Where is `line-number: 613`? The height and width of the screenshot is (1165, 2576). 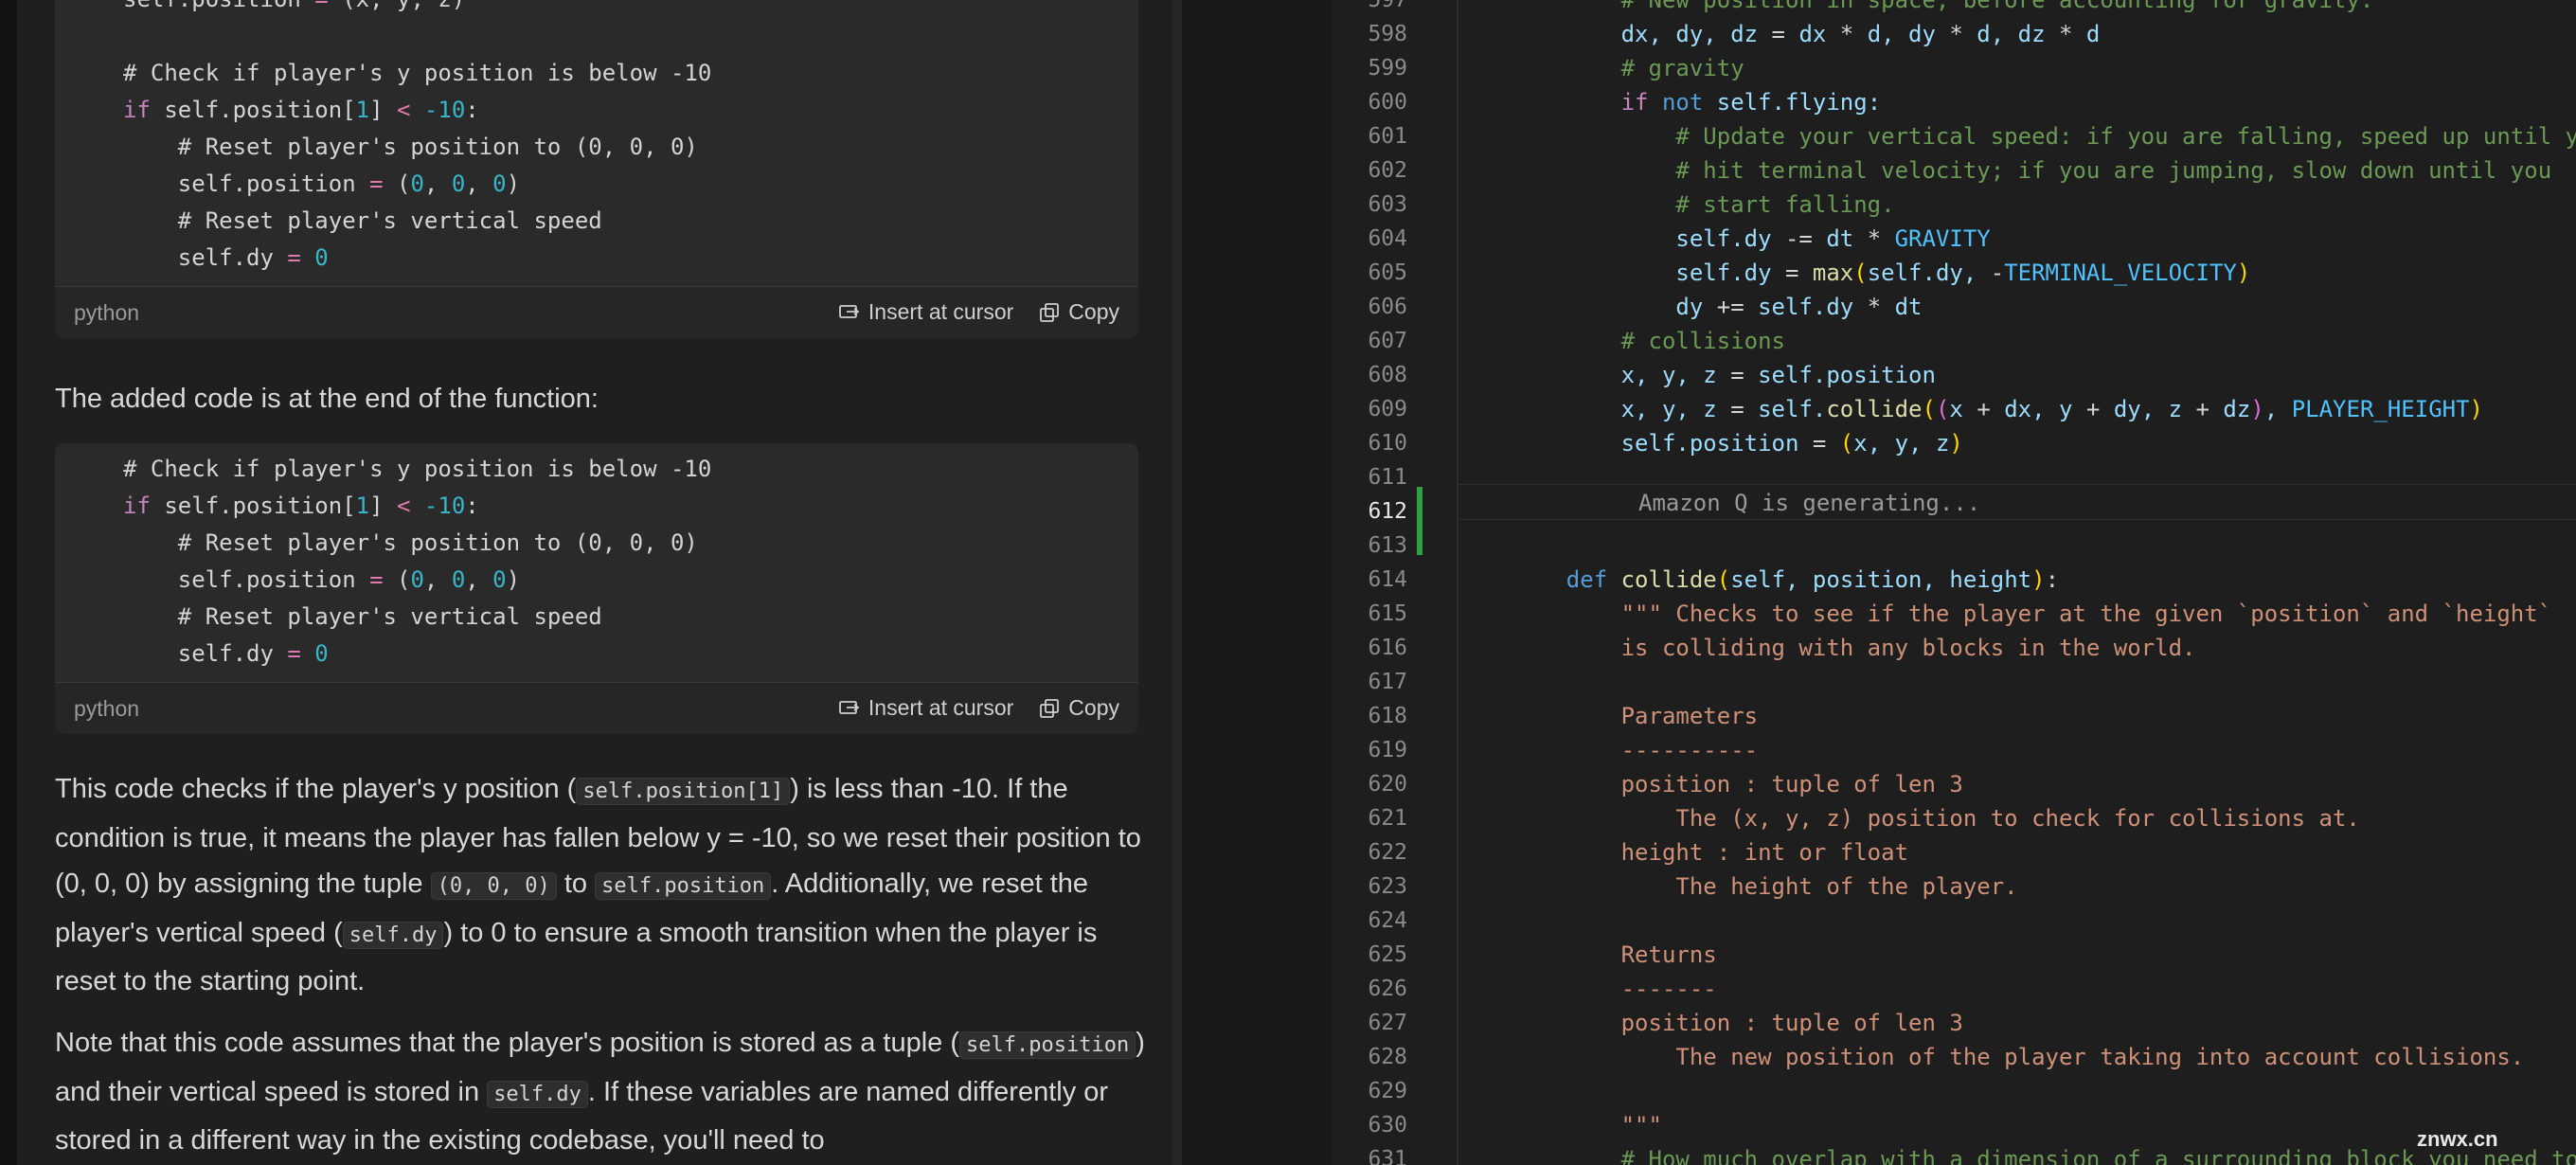
line-number: 613 is located at coordinates (1387, 545).